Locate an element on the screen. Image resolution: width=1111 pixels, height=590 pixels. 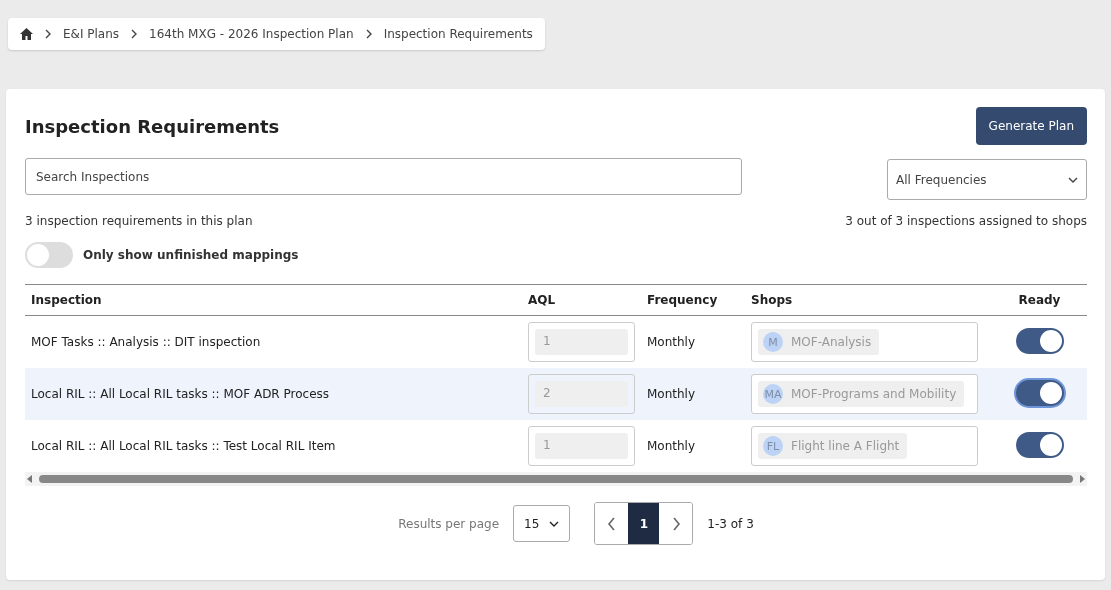
column-header: AQL is located at coordinates (581, 300).